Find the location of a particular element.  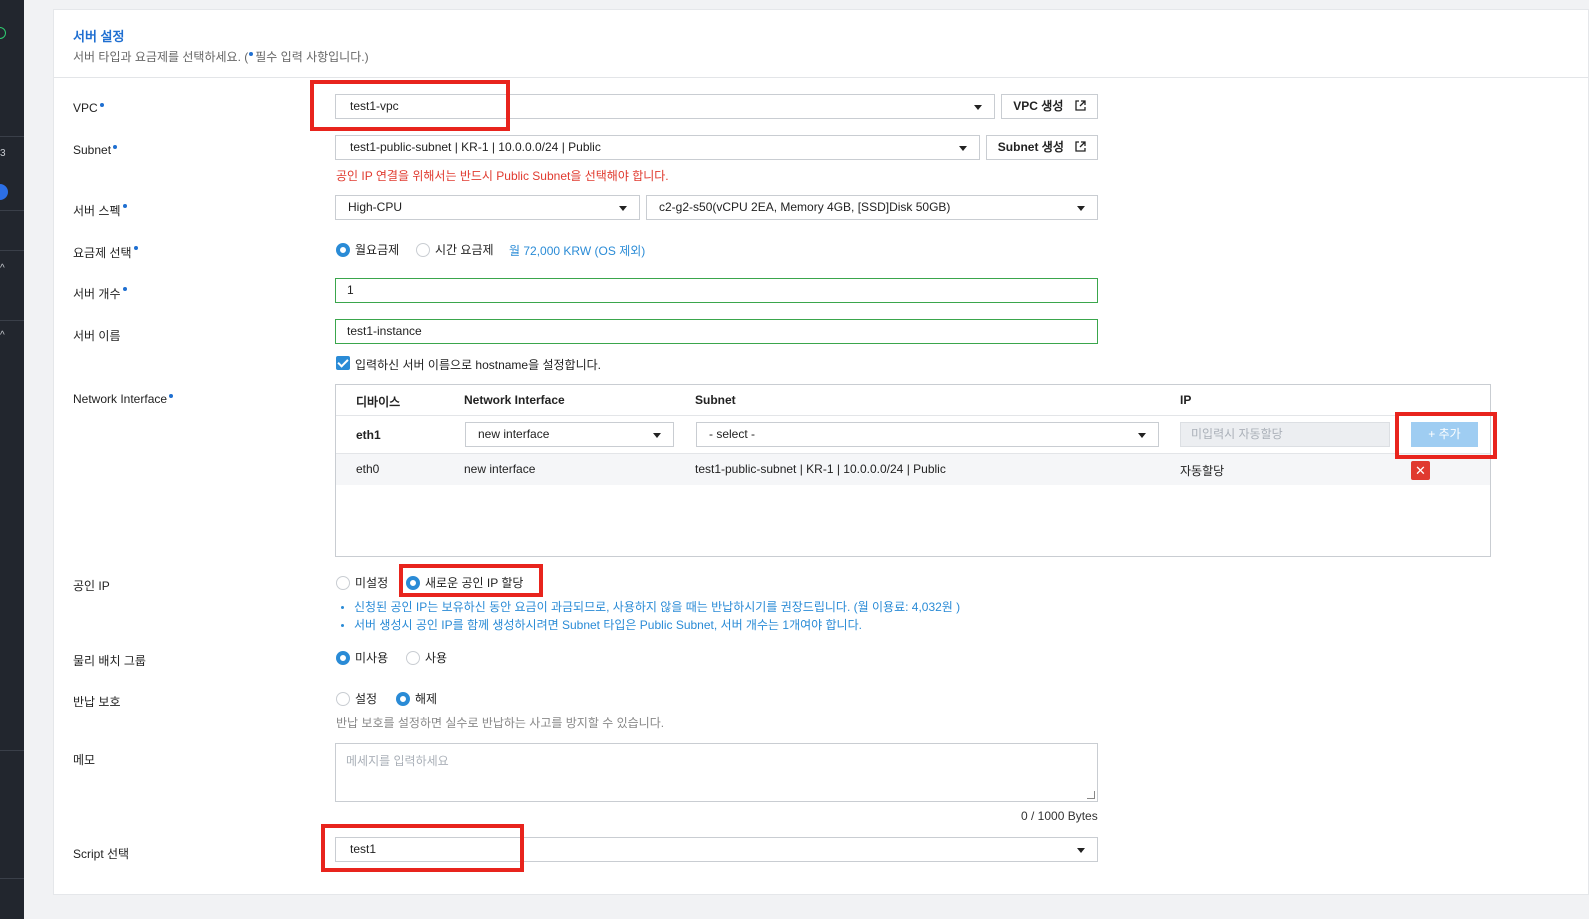

device-value: eth1 is located at coordinates (368, 435).